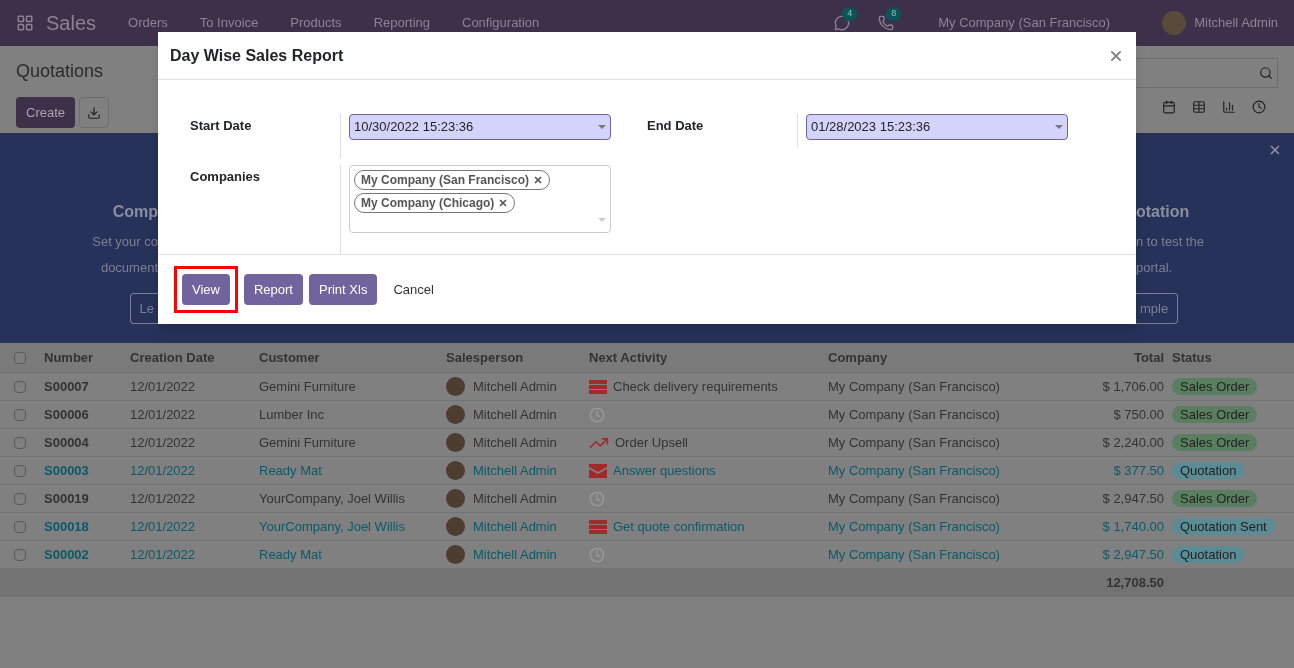  I want to click on menu-item: Orders, so click(148, 23).